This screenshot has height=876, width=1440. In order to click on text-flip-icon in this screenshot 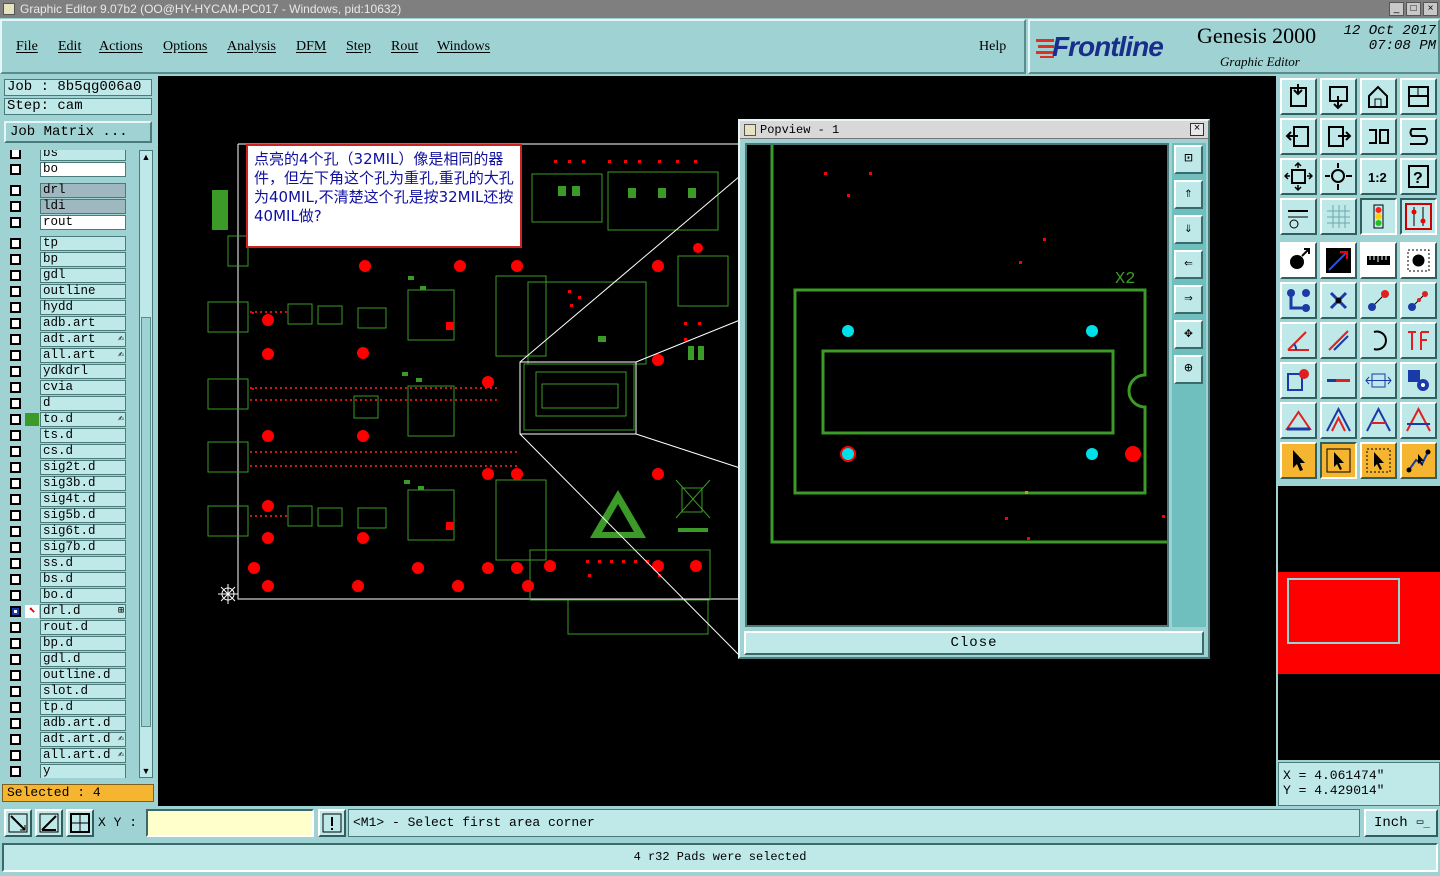, I will do `click(1418, 340)`.